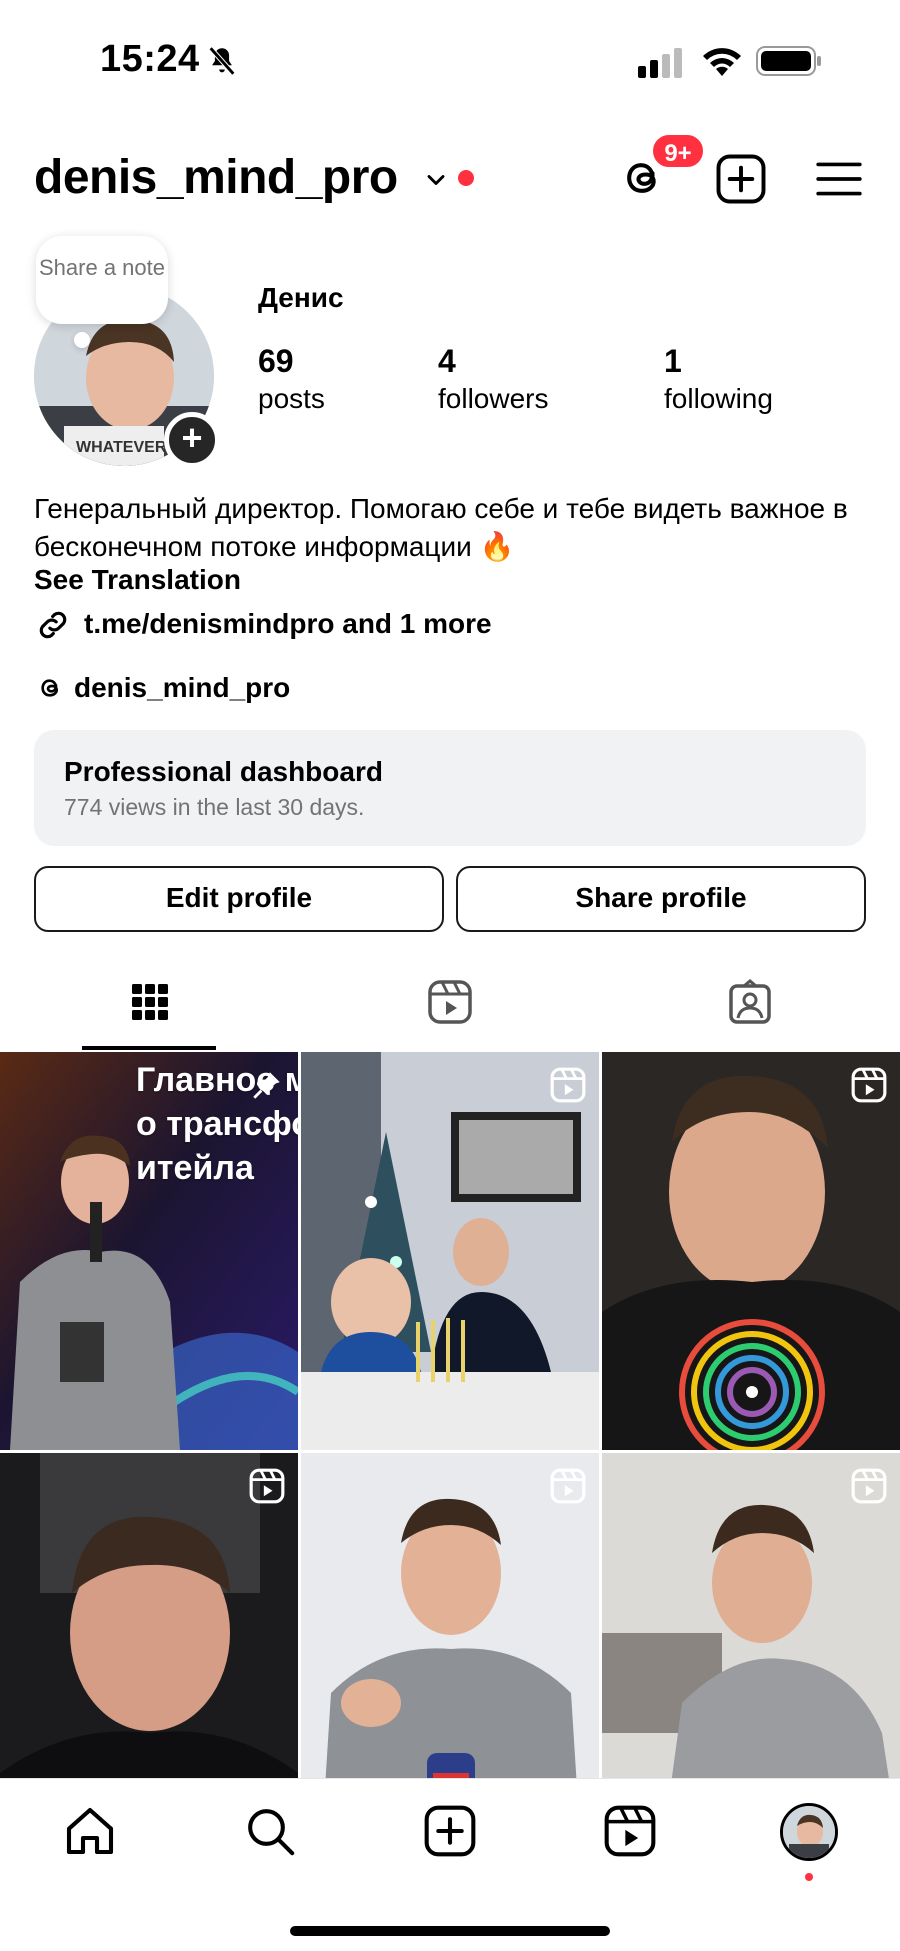 The image size is (900, 1951). I want to click on profile-notification-dot, so click(809, 1877).